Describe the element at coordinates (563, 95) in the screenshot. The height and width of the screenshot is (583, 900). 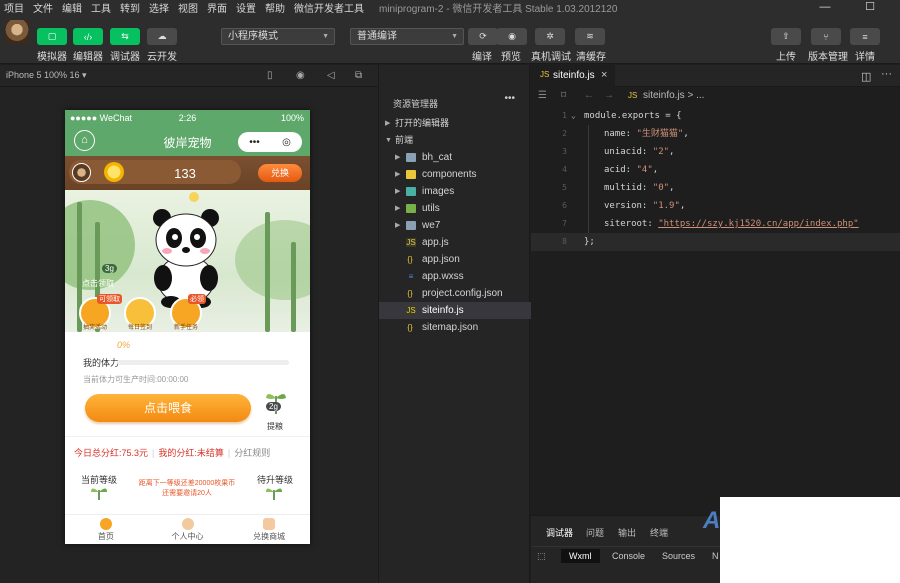
I see `bookmark-icon: ⌑` at that location.